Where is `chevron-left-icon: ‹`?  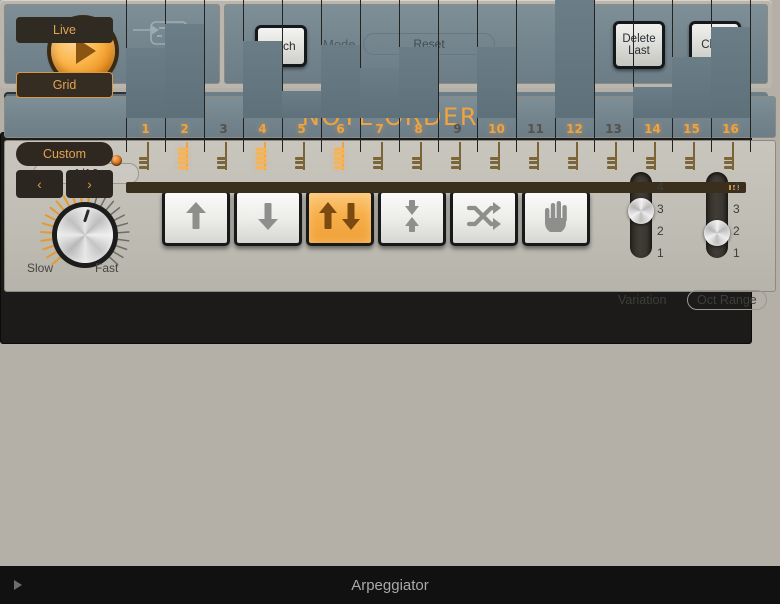 chevron-left-icon: ‹ is located at coordinates (39, 184).